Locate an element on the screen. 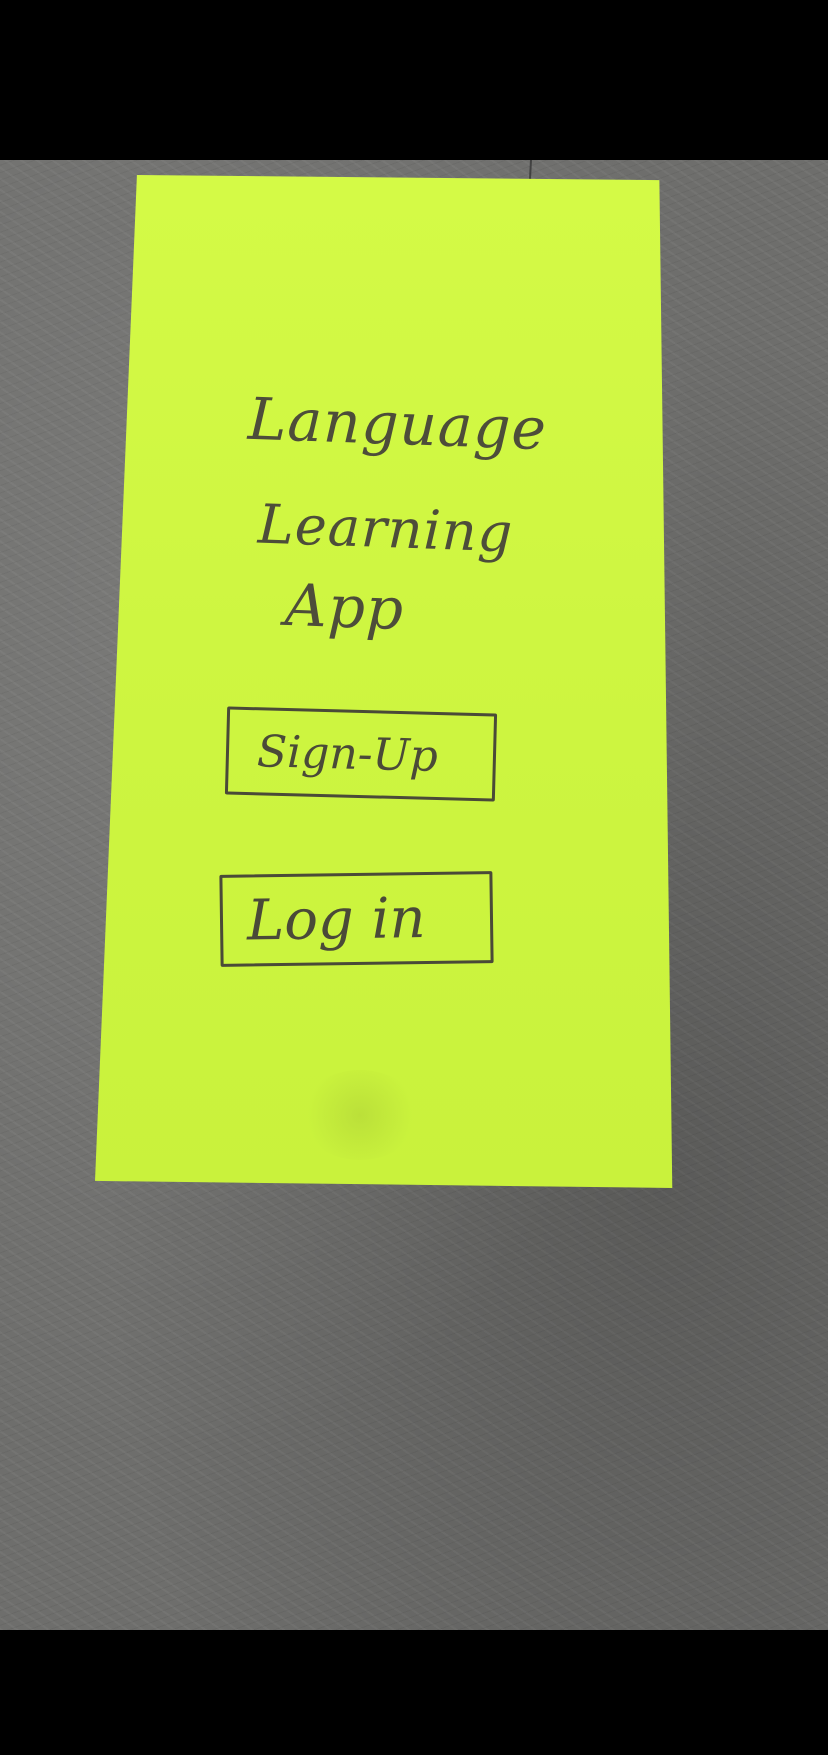  log-in-button-label: Log in is located at coordinates (336, 919).